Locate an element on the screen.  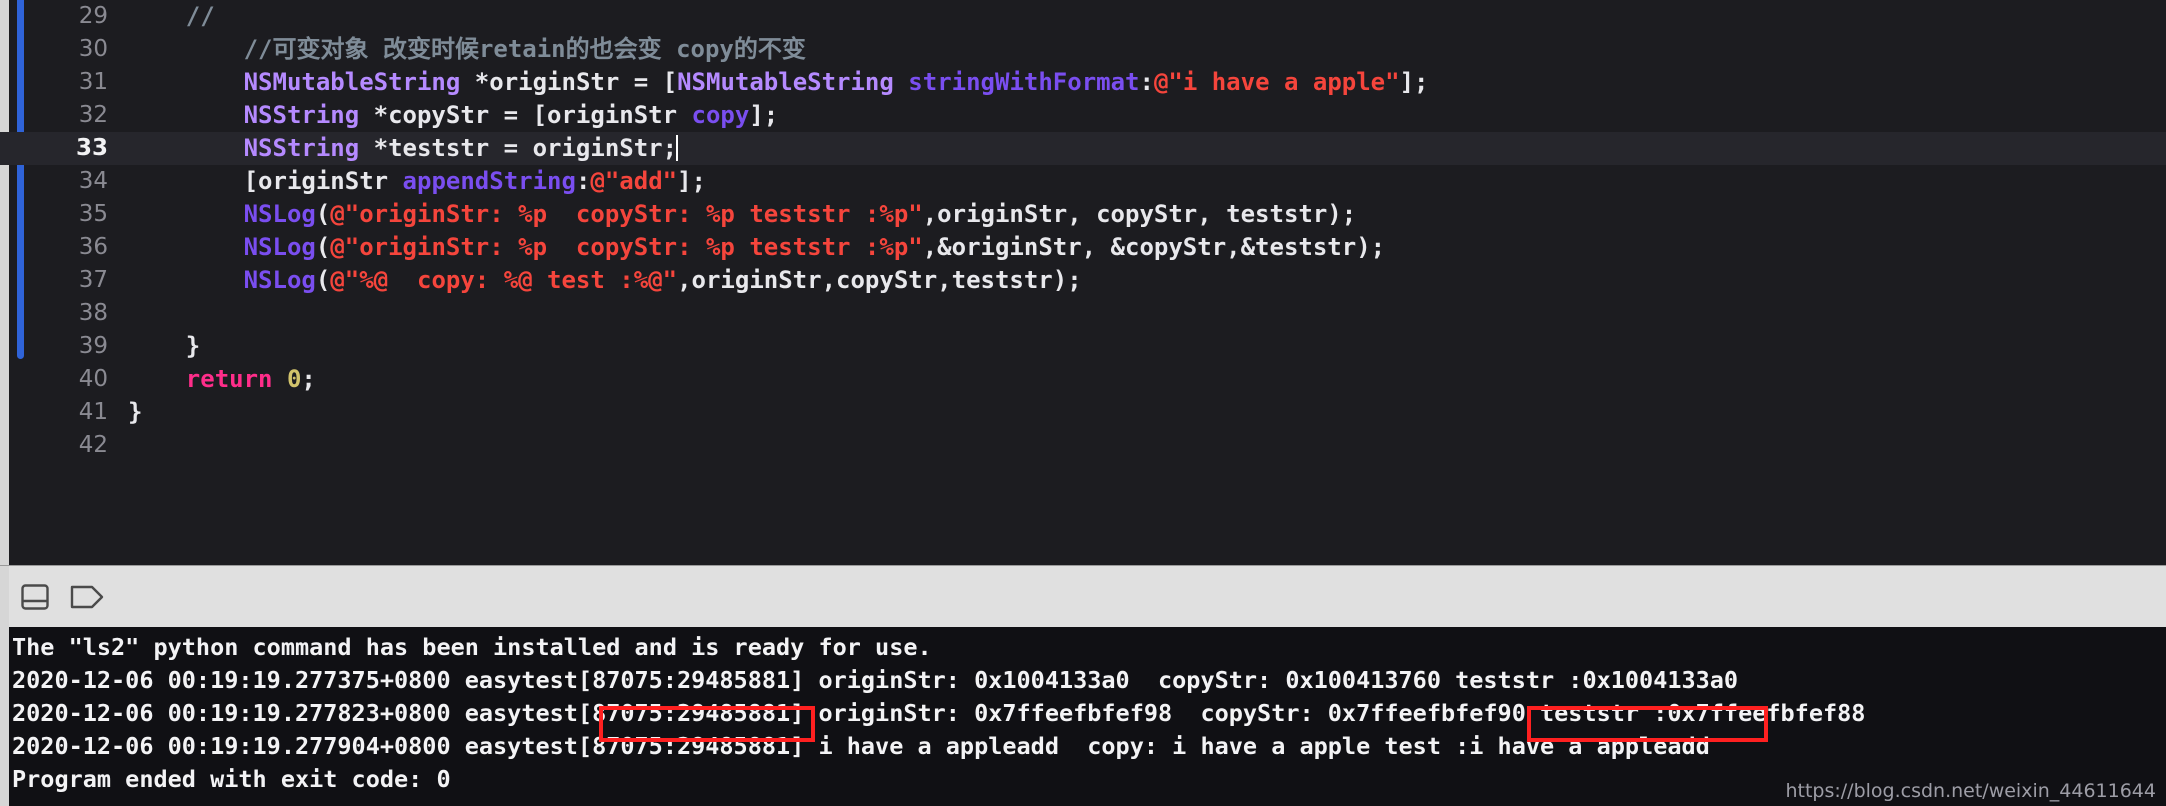
code-line: 34 [originStr appendString:@"add"]; is located at coordinates (1083, 181).